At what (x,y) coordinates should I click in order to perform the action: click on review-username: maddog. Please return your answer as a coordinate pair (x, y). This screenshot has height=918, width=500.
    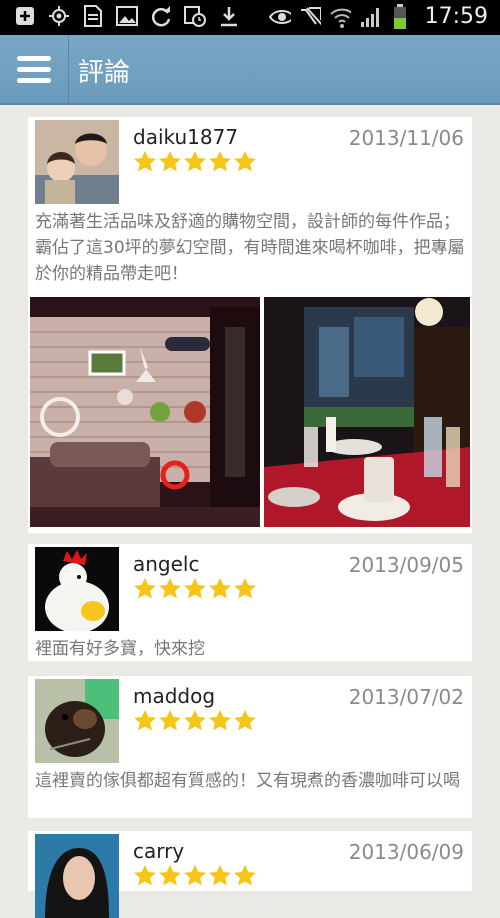
    Looking at the image, I should click on (174, 696).